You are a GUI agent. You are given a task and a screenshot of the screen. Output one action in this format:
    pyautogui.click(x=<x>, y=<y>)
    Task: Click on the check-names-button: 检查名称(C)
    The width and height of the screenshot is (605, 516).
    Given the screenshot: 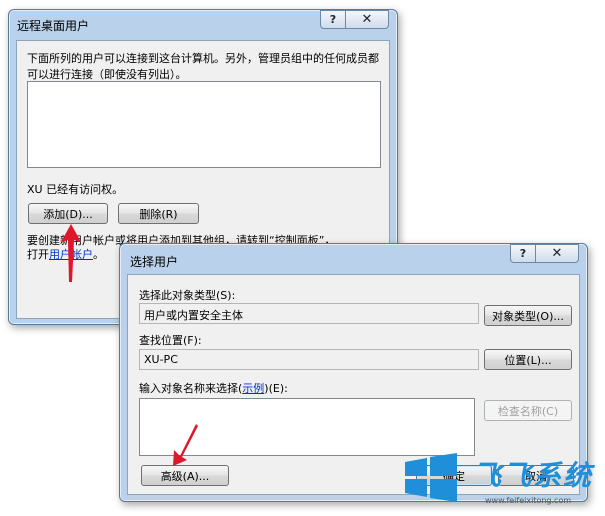 What is the action you would take?
    pyautogui.click(x=528, y=410)
    